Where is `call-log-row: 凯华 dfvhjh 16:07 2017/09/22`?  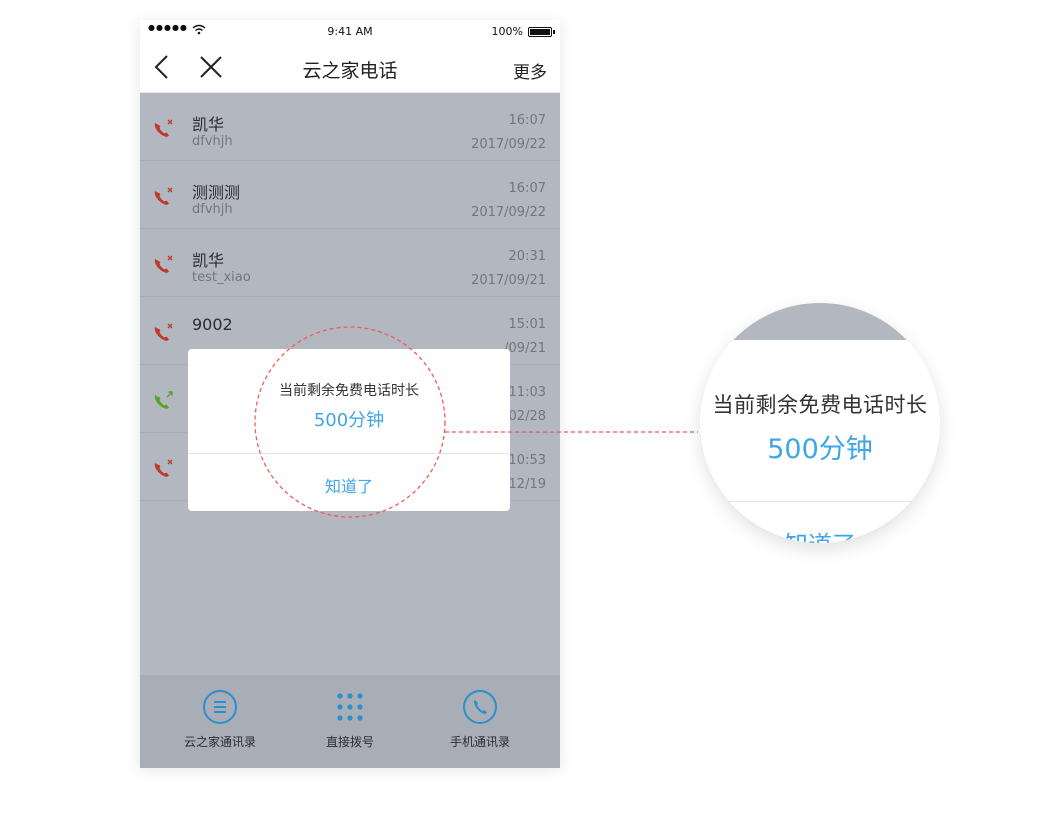
call-log-row: 凯华 dfvhjh 16:07 2017/09/22 is located at coordinates (350, 127).